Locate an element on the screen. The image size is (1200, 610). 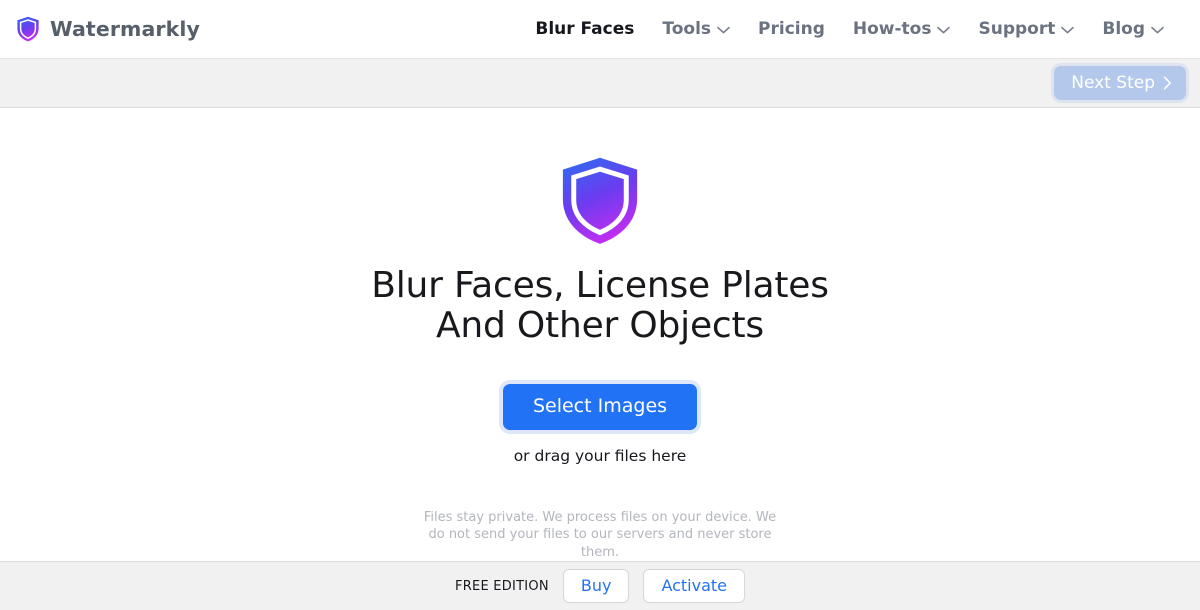
nav-item-tools: Tools is located at coordinates (696, 29).